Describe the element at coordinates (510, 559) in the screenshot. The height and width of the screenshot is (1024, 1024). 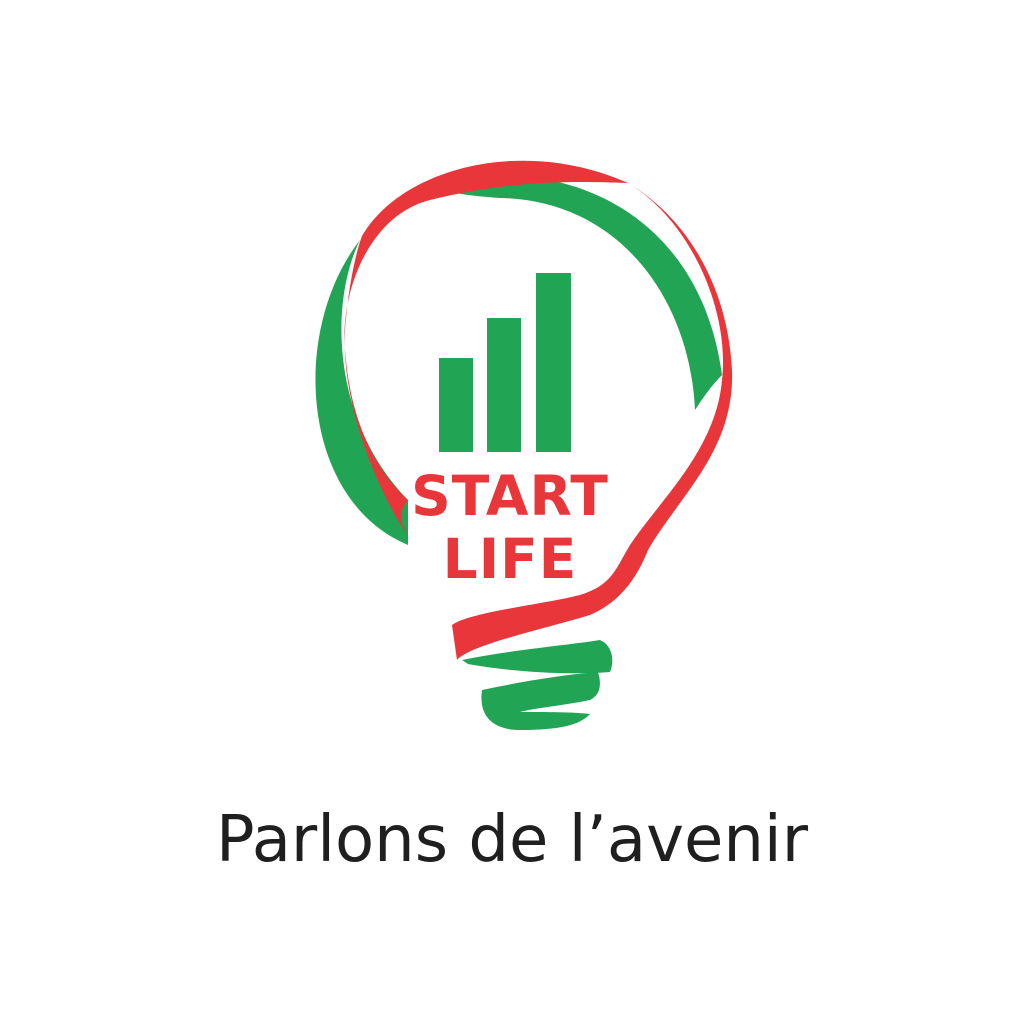
I see `brand-line-life: LIFE` at that location.